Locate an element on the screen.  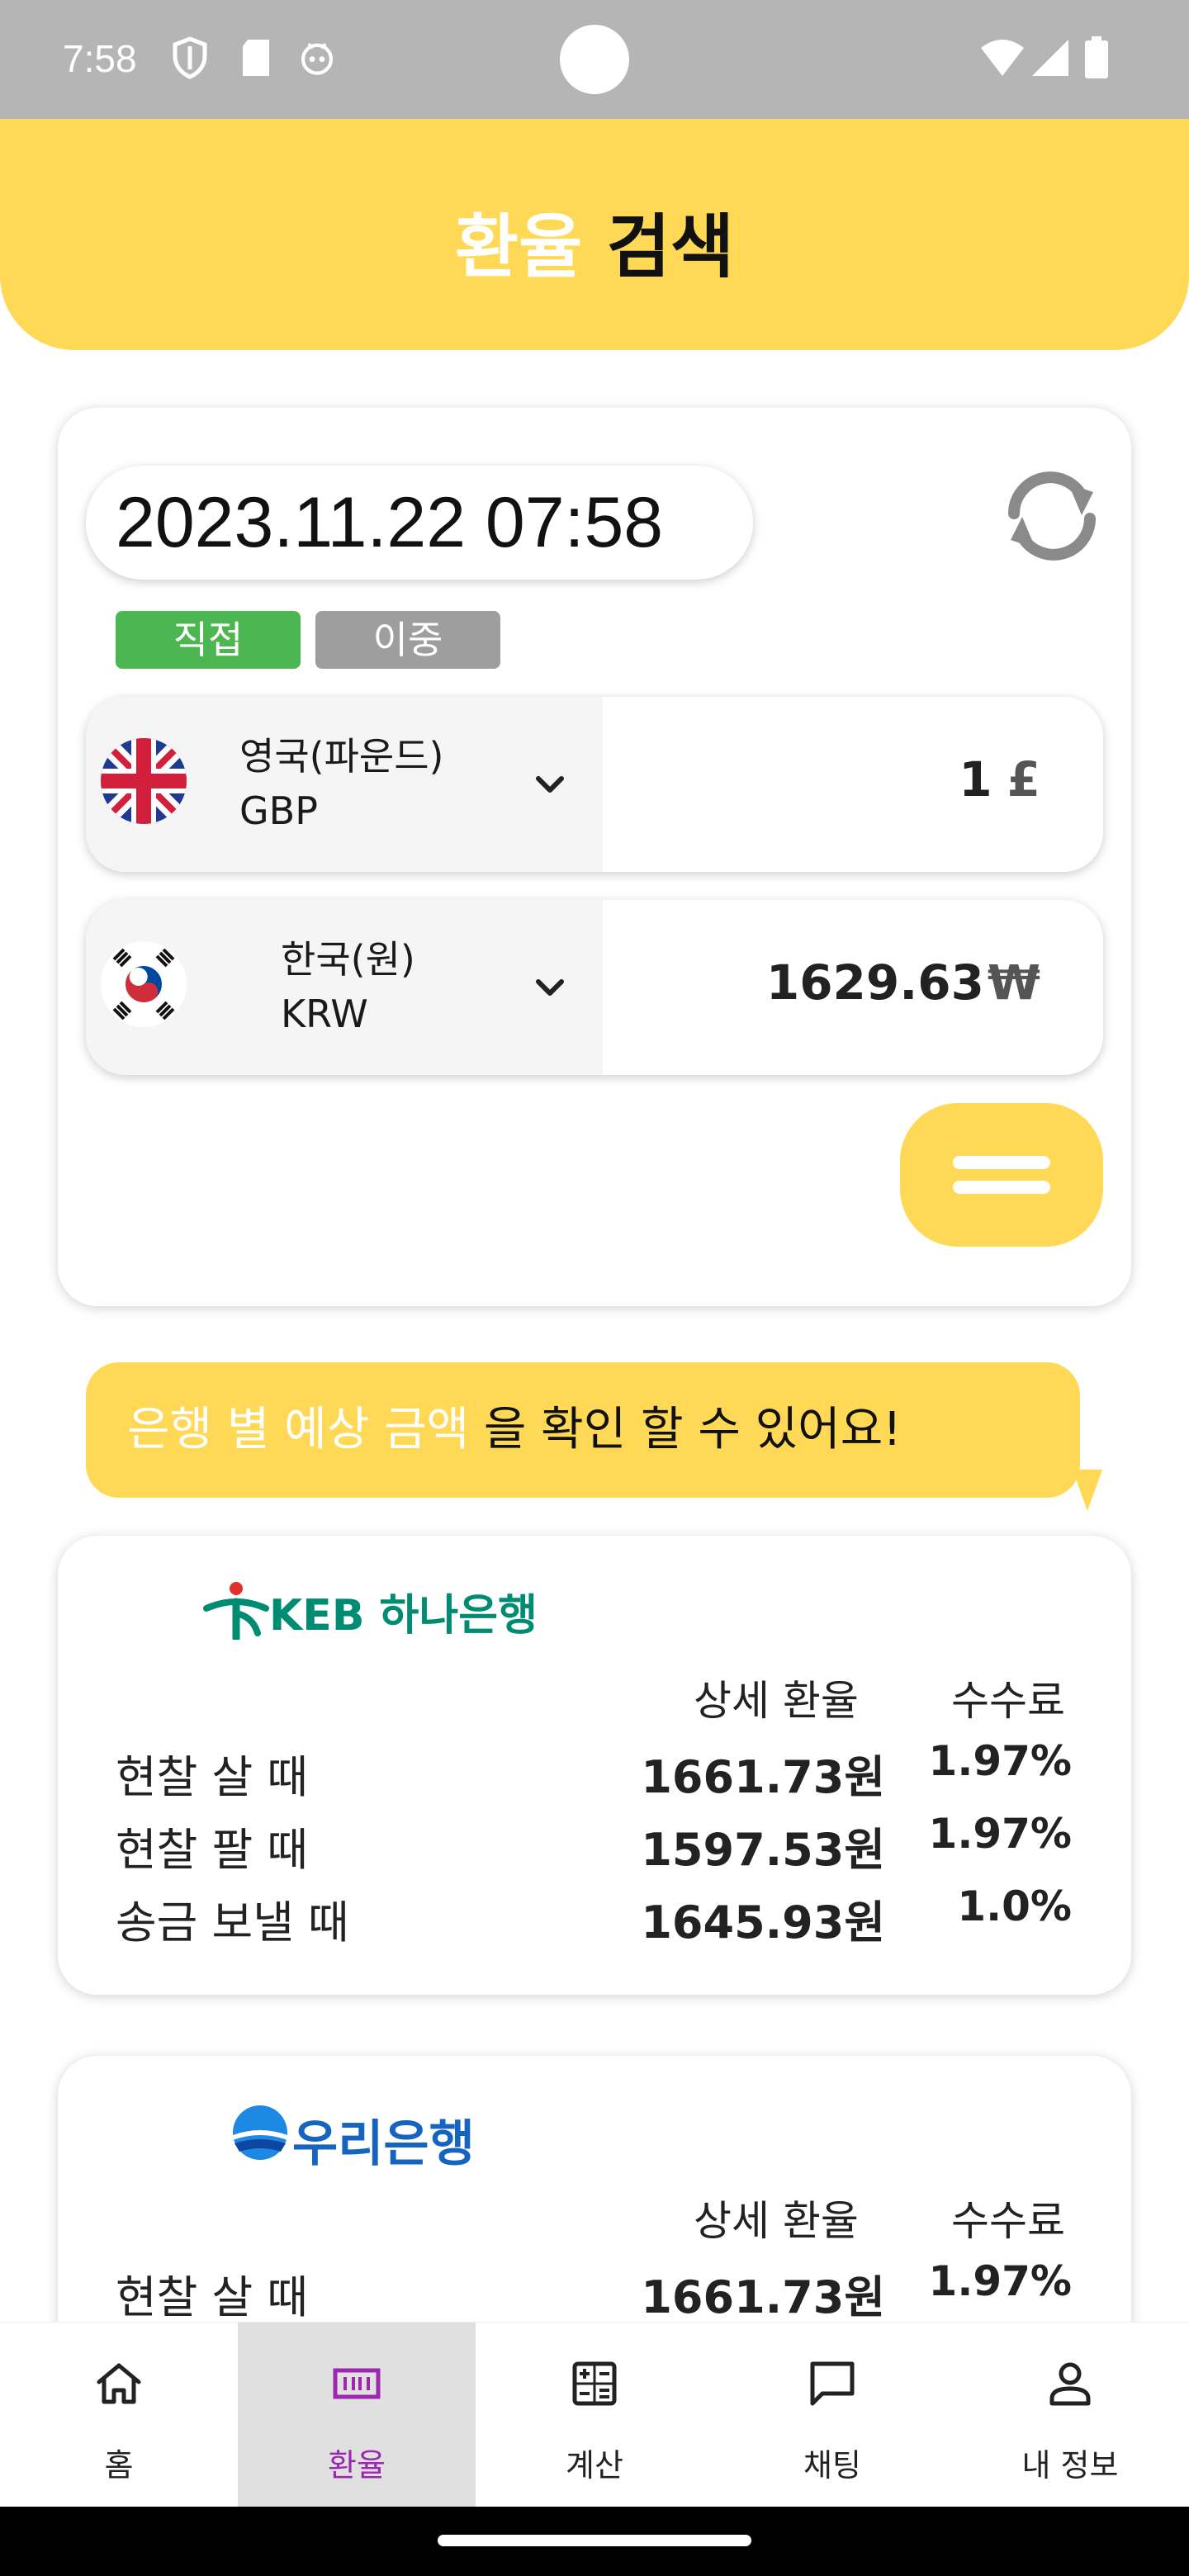
info-bubble: 은행 별 예상 금액 을 확인 할 수 있어요! is located at coordinates (583, 1430).